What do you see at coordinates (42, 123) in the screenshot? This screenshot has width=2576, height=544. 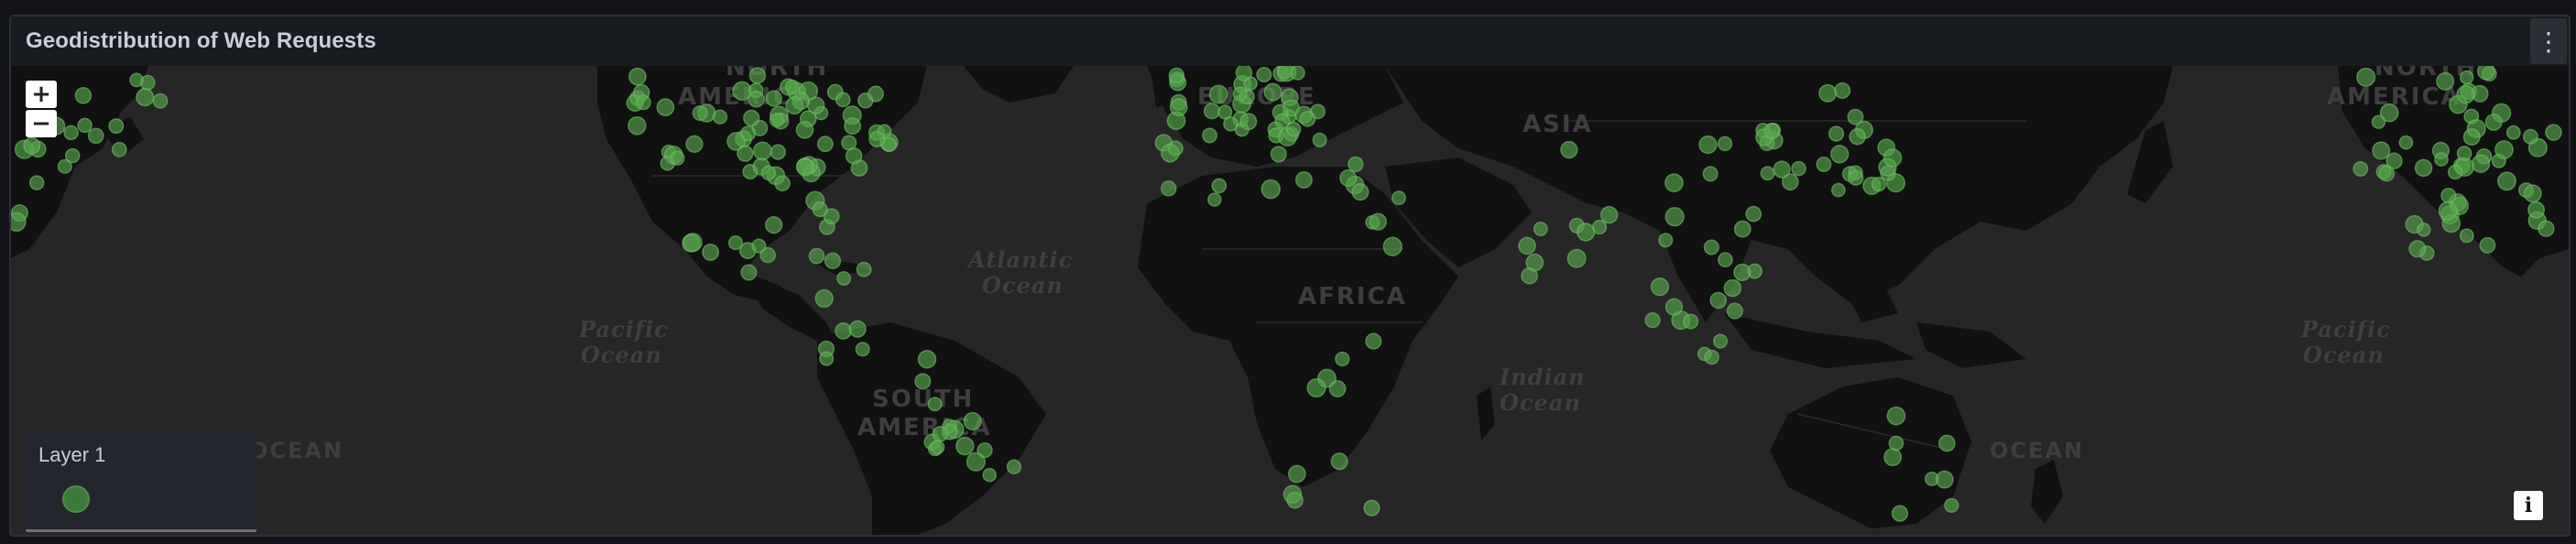 I see `zoom-out-button: −` at bounding box center [42, 123].